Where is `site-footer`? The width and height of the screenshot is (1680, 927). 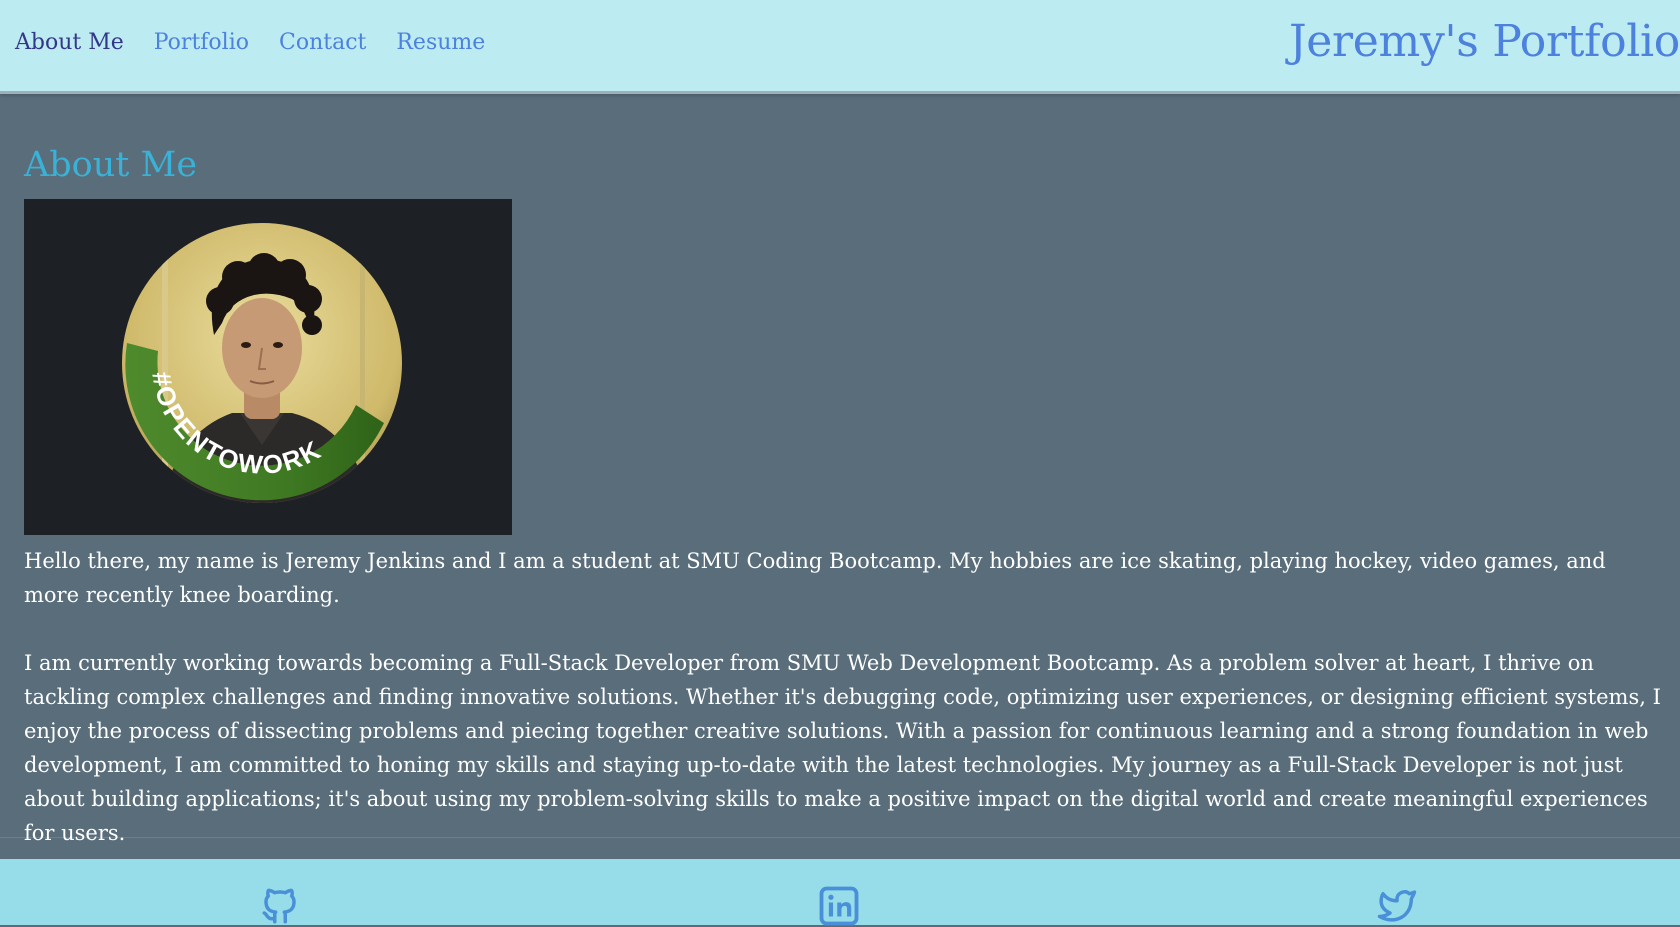 site-footer is located at coordinates (840, 893).